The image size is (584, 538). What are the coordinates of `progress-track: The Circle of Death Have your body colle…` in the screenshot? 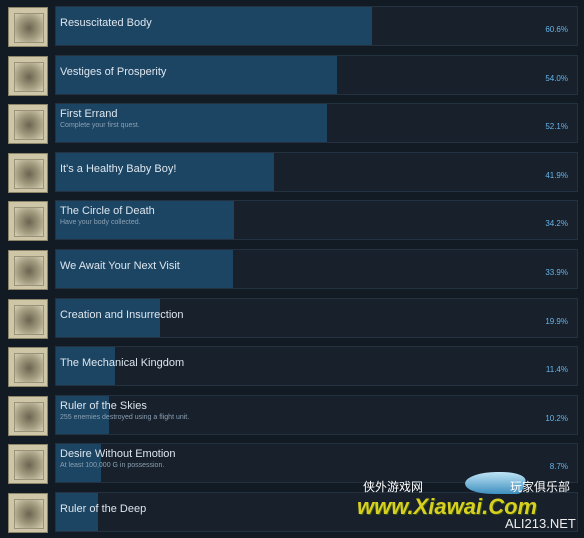 It's located at (316, 220).